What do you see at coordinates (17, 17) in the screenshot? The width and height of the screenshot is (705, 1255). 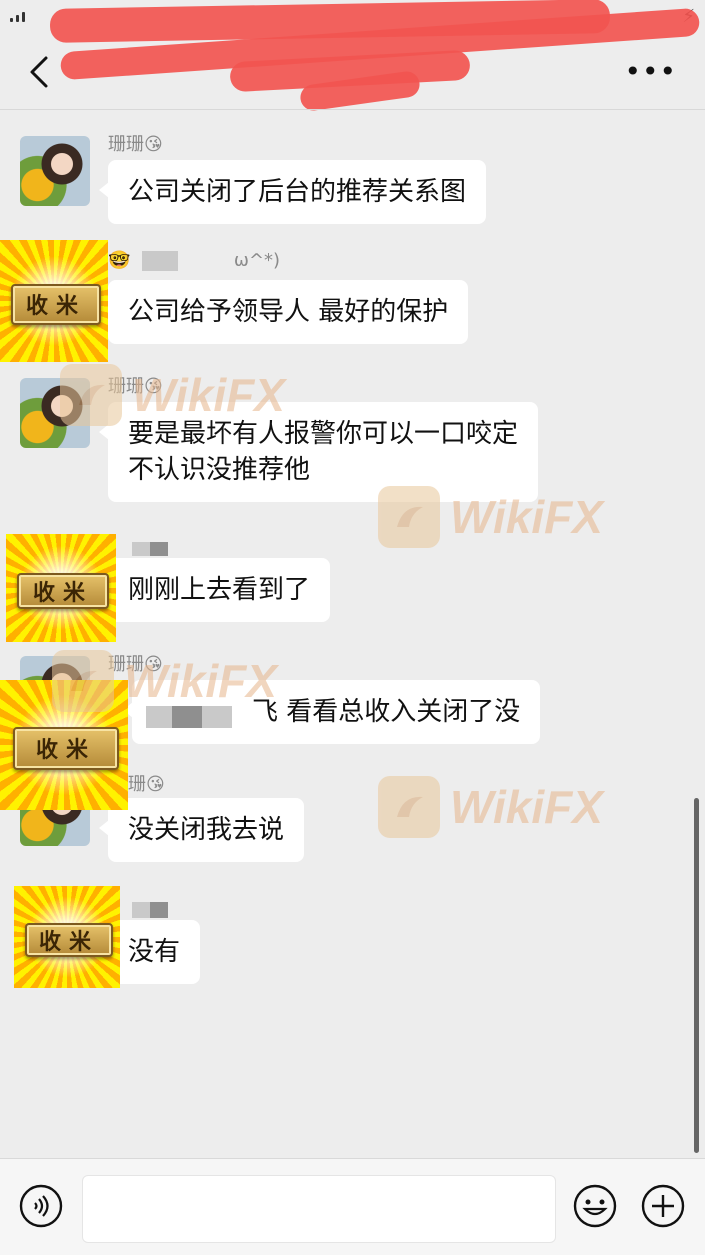 I see `signal-icon` at bounding box center [17, 17].